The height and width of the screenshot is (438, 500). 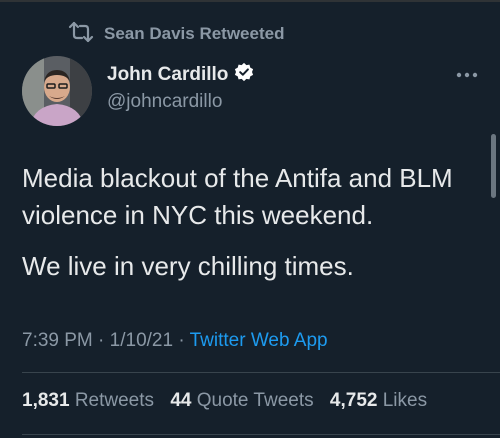 I want to click on retweets-label: Retweets, so click(x=114, y=400).